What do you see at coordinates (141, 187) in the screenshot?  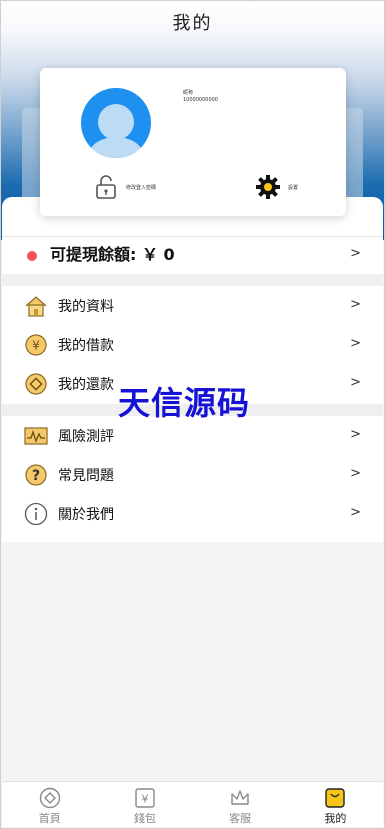 I see `change-password-link: 修改登入密碼` at bounding box center [141, 187].